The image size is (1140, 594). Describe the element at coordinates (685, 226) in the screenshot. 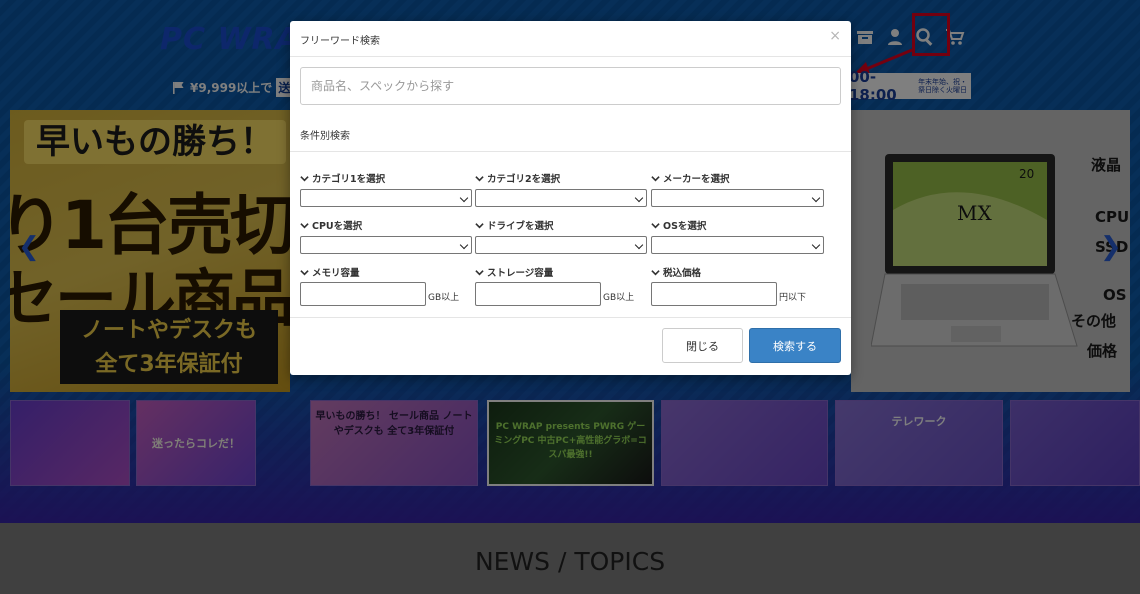

I see `os-label: OSを選択` at that location.